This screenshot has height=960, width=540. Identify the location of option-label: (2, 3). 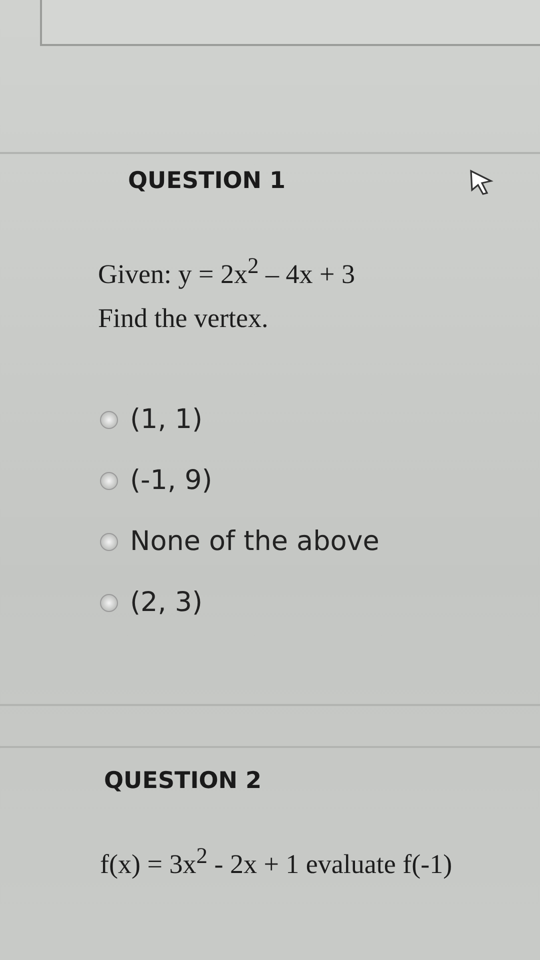
(166, 602).